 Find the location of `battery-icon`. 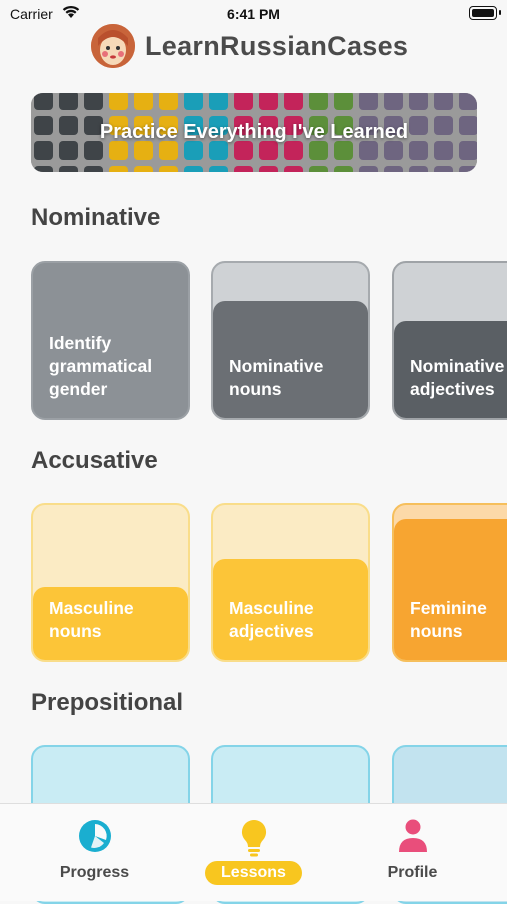

battery-icon is located at coordinates (485, 13).